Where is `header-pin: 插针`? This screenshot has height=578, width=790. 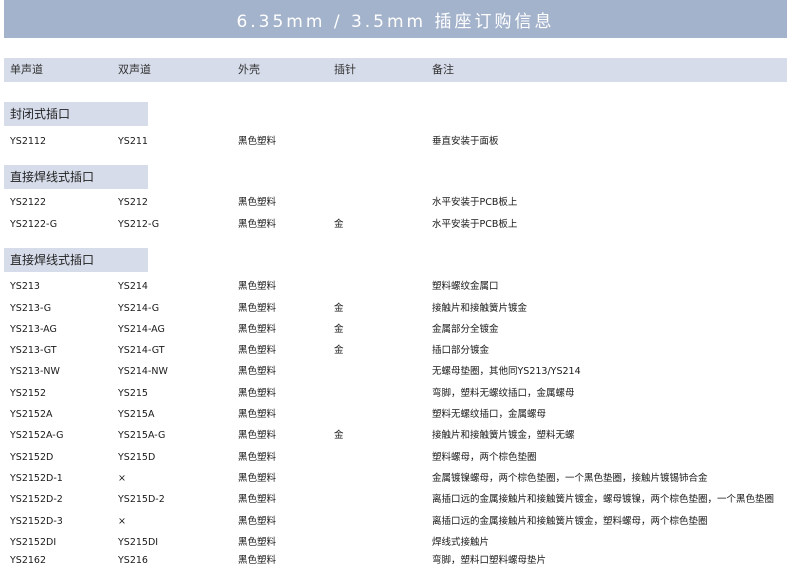 header-pin: 插针 is located at coordinates (345, 69).